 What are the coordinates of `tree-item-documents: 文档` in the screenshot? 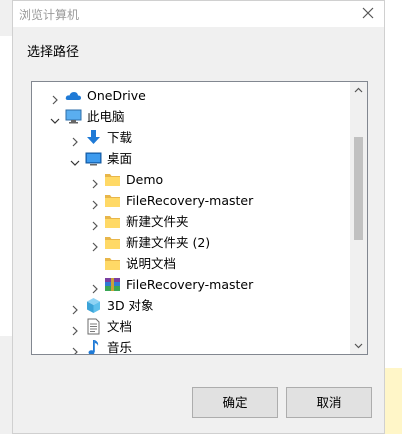 It's located at (192, 326).